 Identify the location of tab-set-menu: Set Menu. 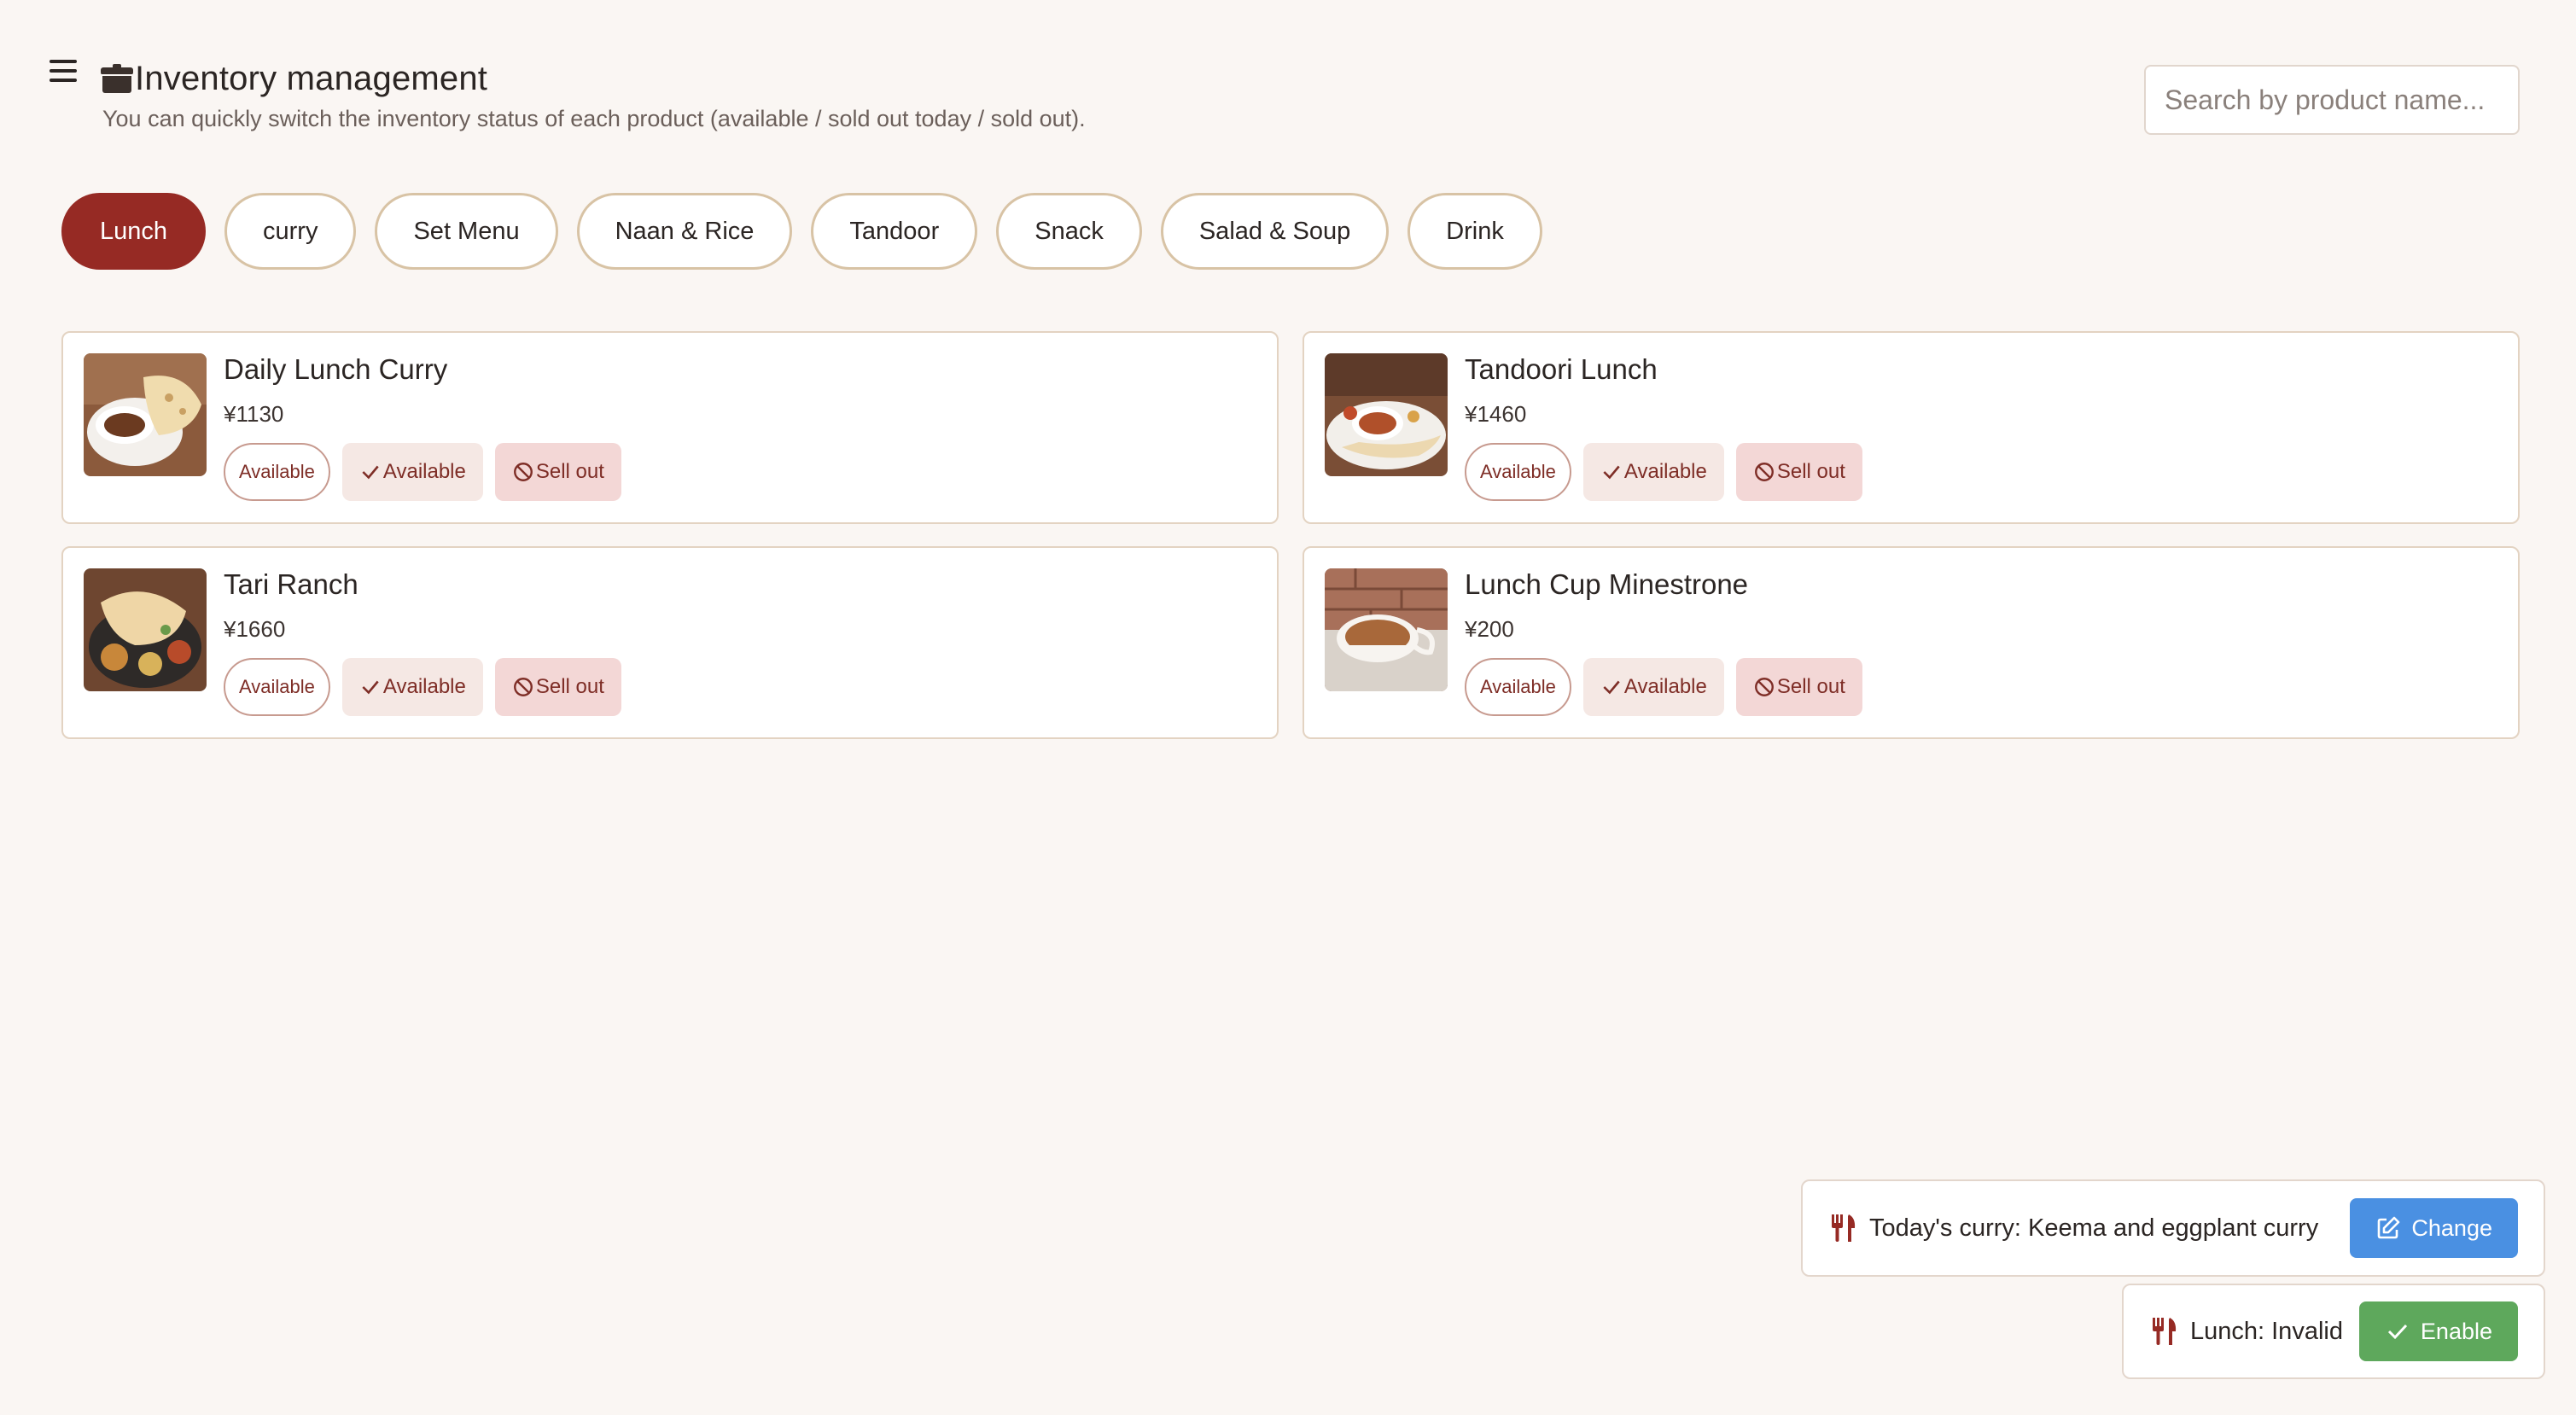
(466, 231).